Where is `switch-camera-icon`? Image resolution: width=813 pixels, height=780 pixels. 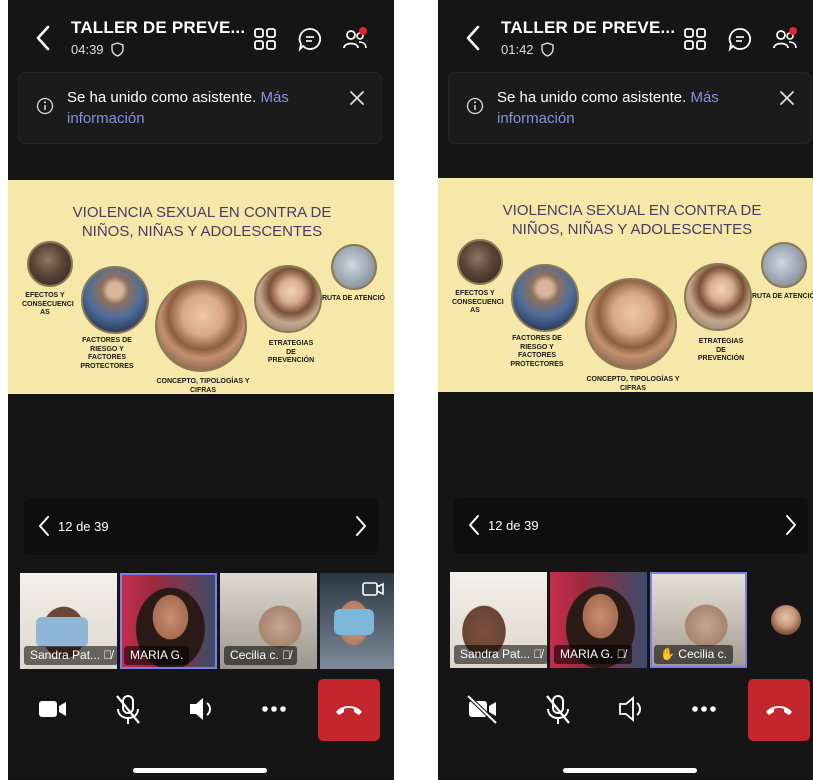
switch-camera-icon is located at coordinates (373, 589).